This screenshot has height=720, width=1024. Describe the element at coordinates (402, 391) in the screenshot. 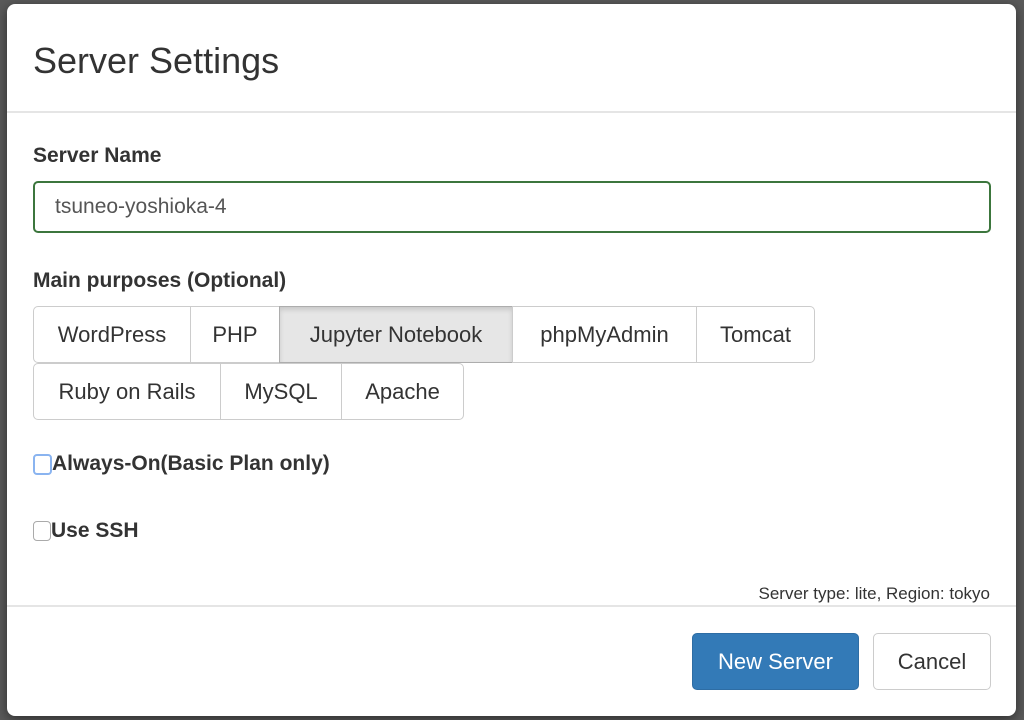

I see `purpose-apache: Apache` at that location.